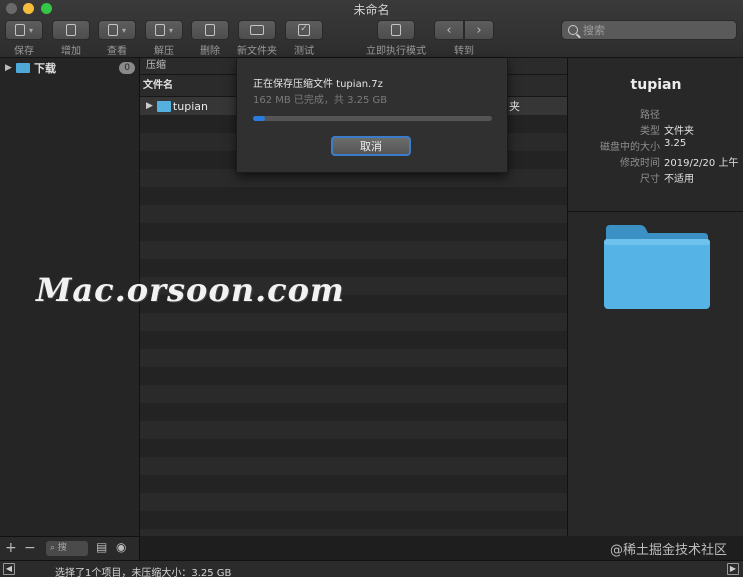  I want to click on preview-icon: ◉, so click(121, 547).